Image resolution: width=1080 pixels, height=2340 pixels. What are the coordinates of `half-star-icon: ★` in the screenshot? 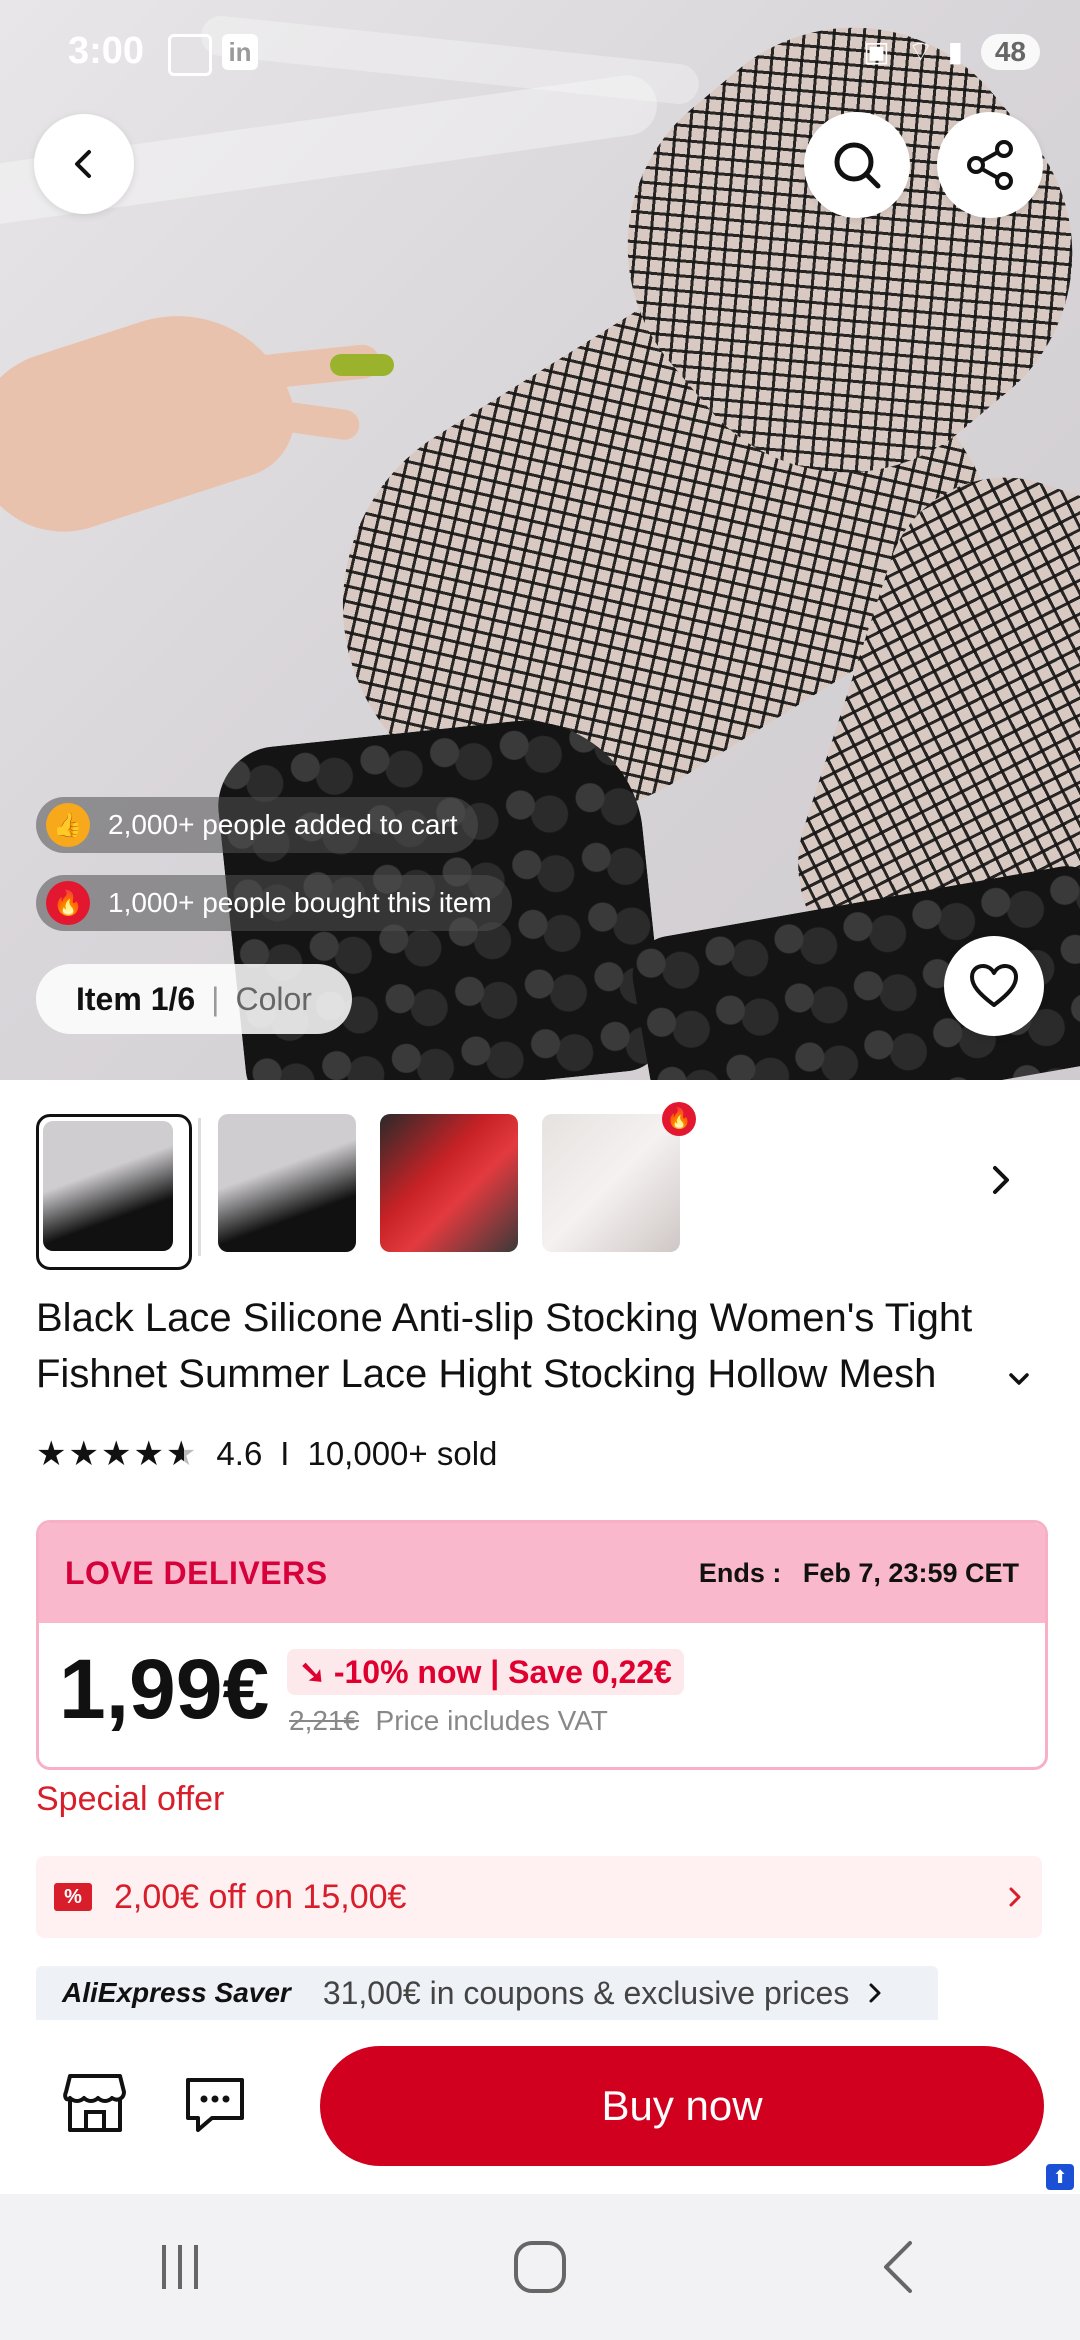 It's located at (181, 1454).